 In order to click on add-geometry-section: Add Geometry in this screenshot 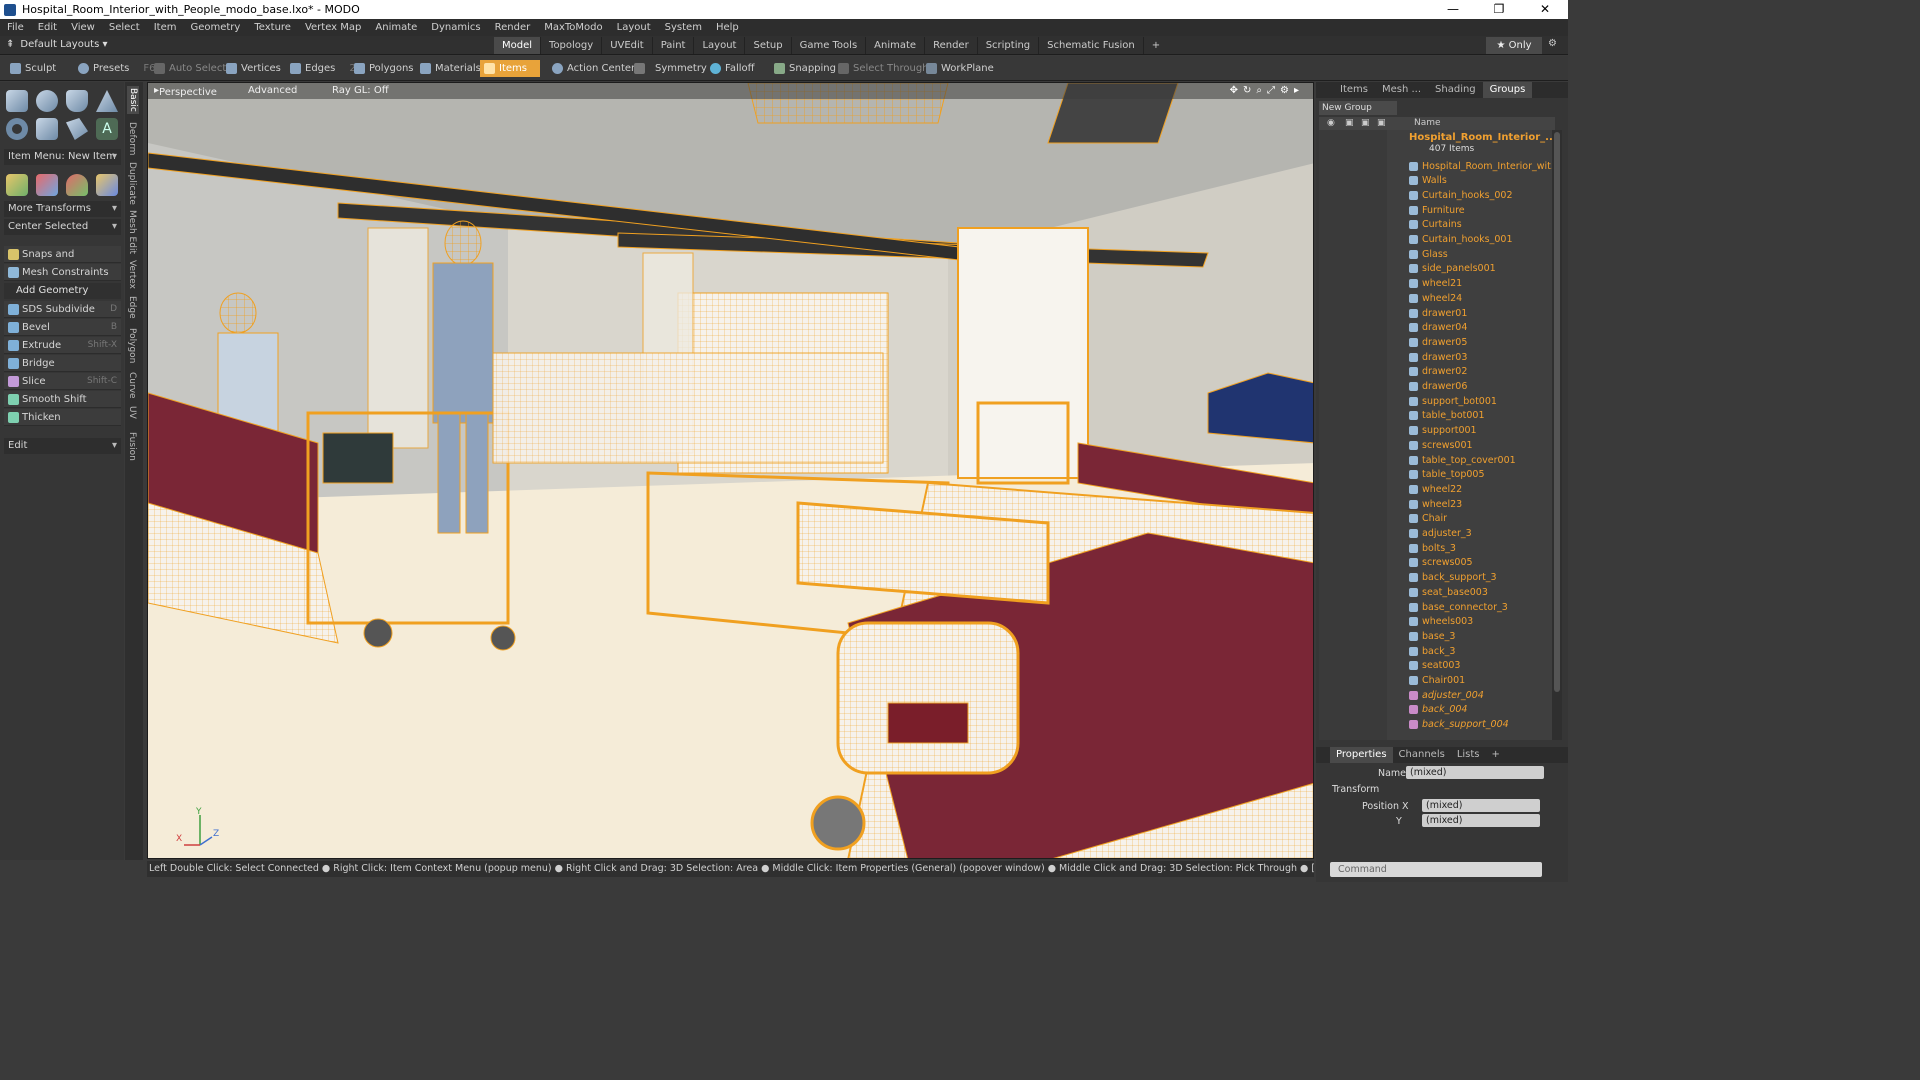, I will do `click(62, 291)`.